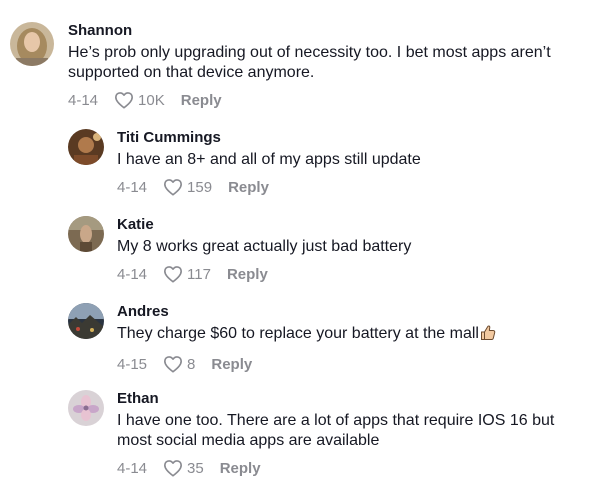  Describe the element at coordinates (352, 468) in the screenshot. I see `comment-meta: 4-14 35 Reply` at that location.